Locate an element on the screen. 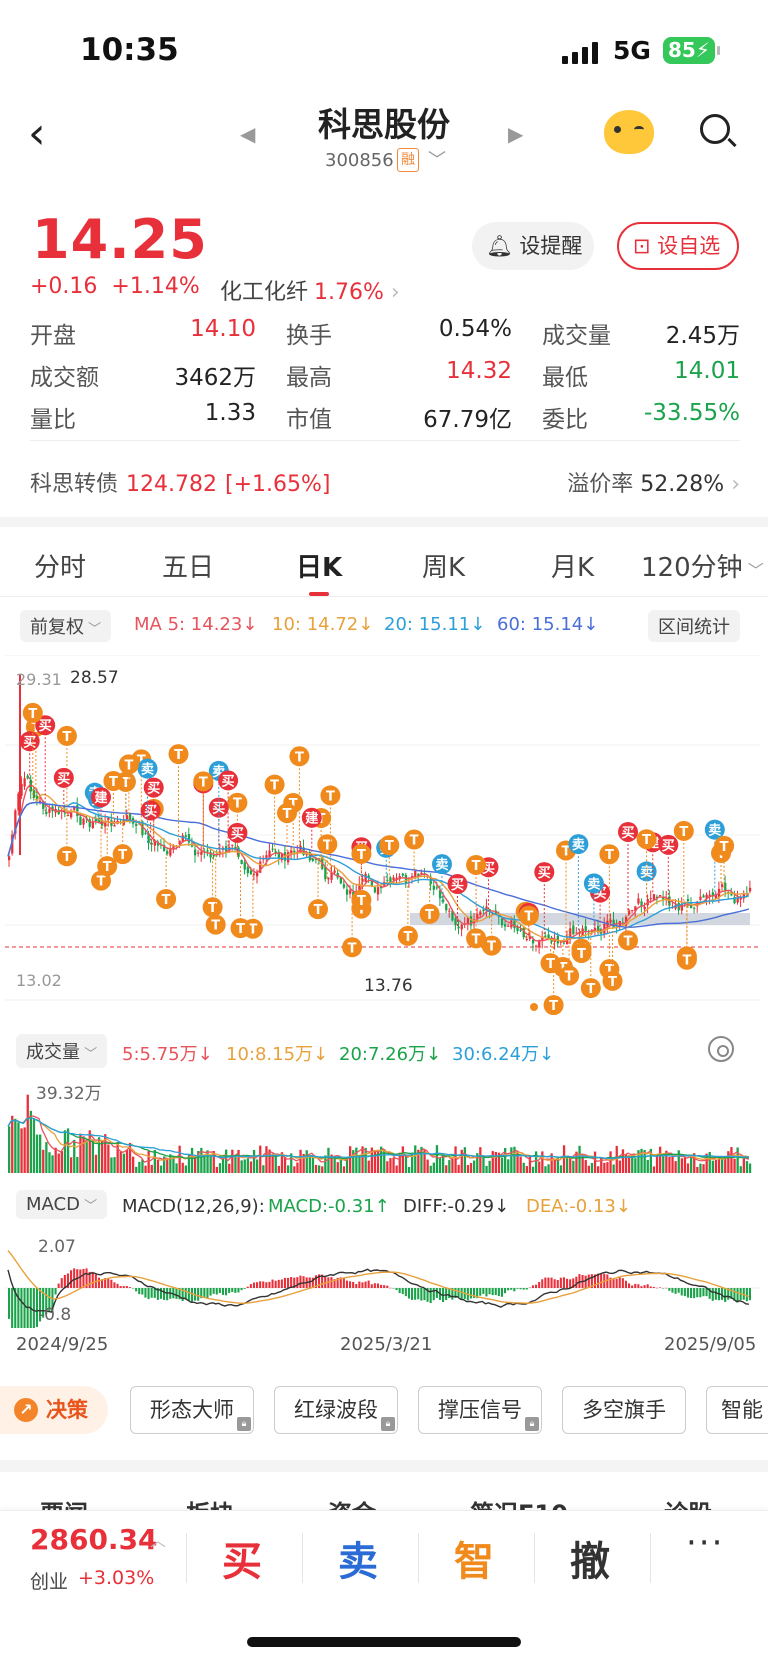 This screenshot has width=768, height=1663. tab-120min: 120分钟 ﹀ is located at coordinates (702, 565).